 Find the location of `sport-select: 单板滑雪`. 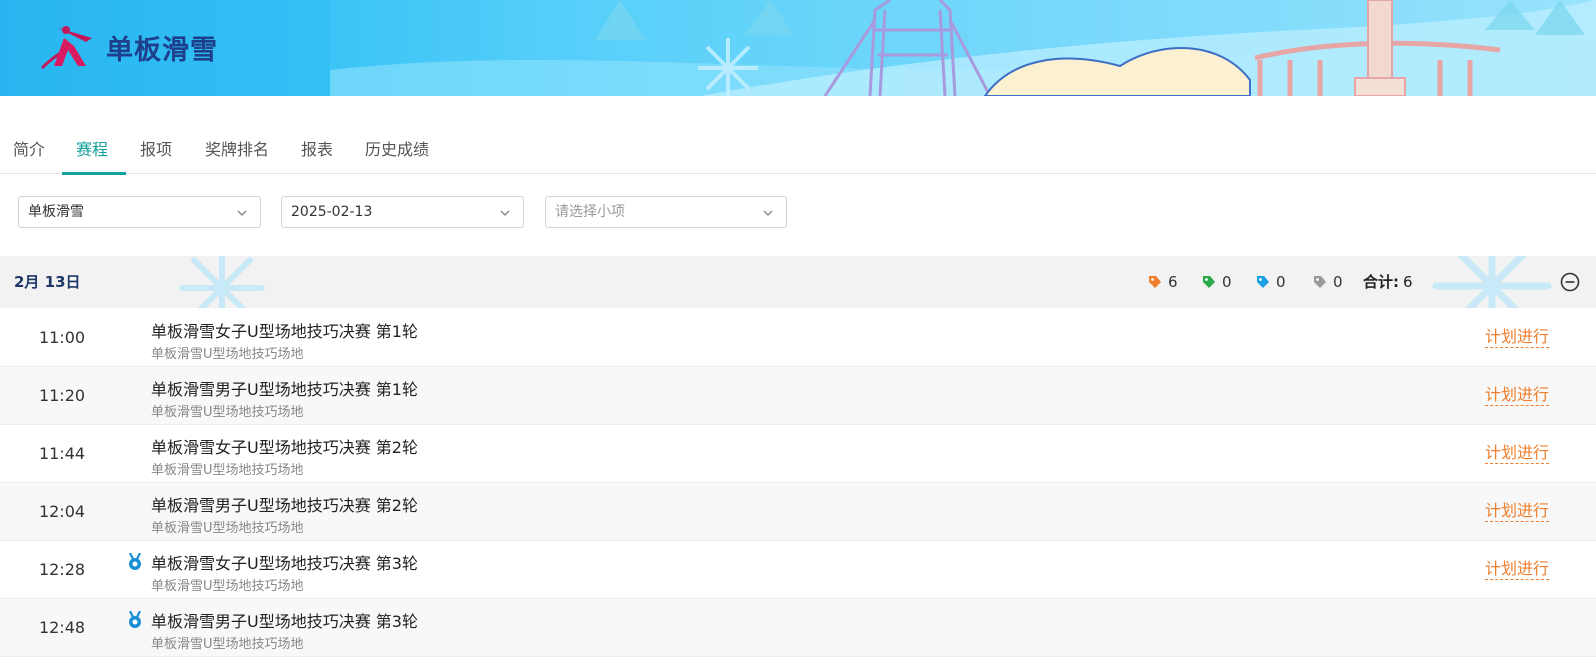

sport-select: 单板滑雪 is located at coordinates (139, 212).